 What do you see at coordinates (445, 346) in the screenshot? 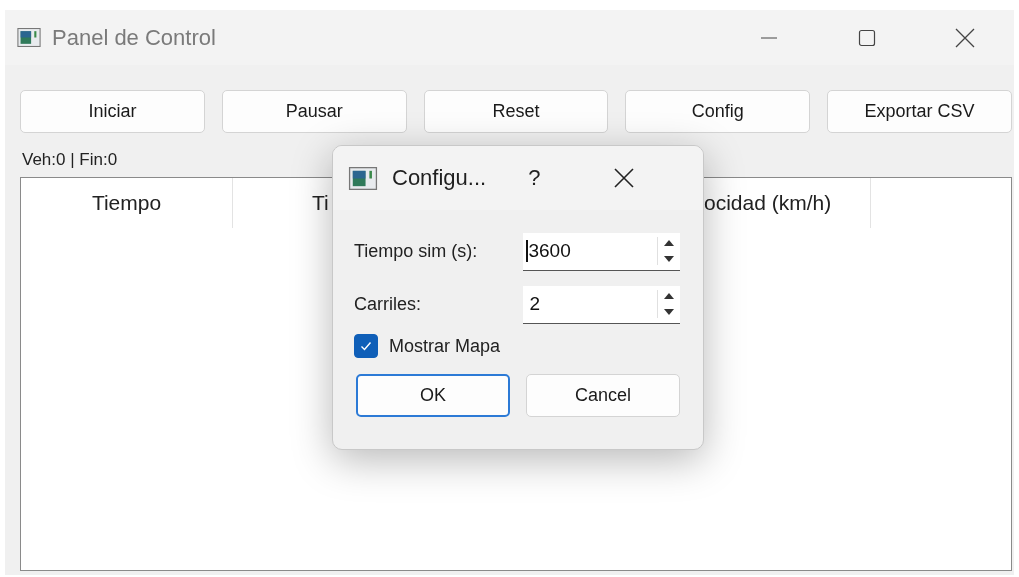
I see `checkbox-label: Mostrar Mapa` at bounding box center [445, 346].